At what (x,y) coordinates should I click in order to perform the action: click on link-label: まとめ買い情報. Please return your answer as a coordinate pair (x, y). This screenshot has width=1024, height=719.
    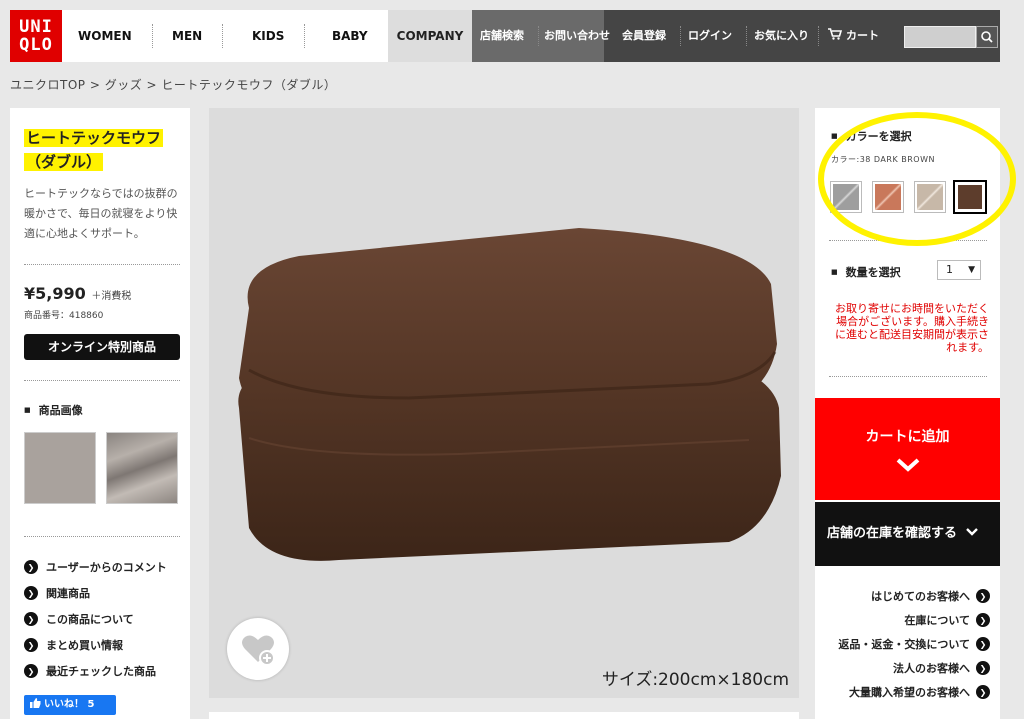
    Looking at the image, I should click on (84, 645).